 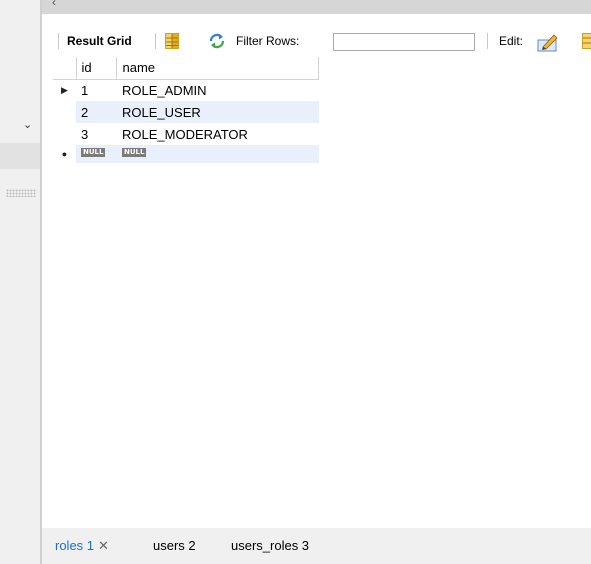 I want to click on cell-name: ROLE_ADMIN, so click(x=217, y=90).